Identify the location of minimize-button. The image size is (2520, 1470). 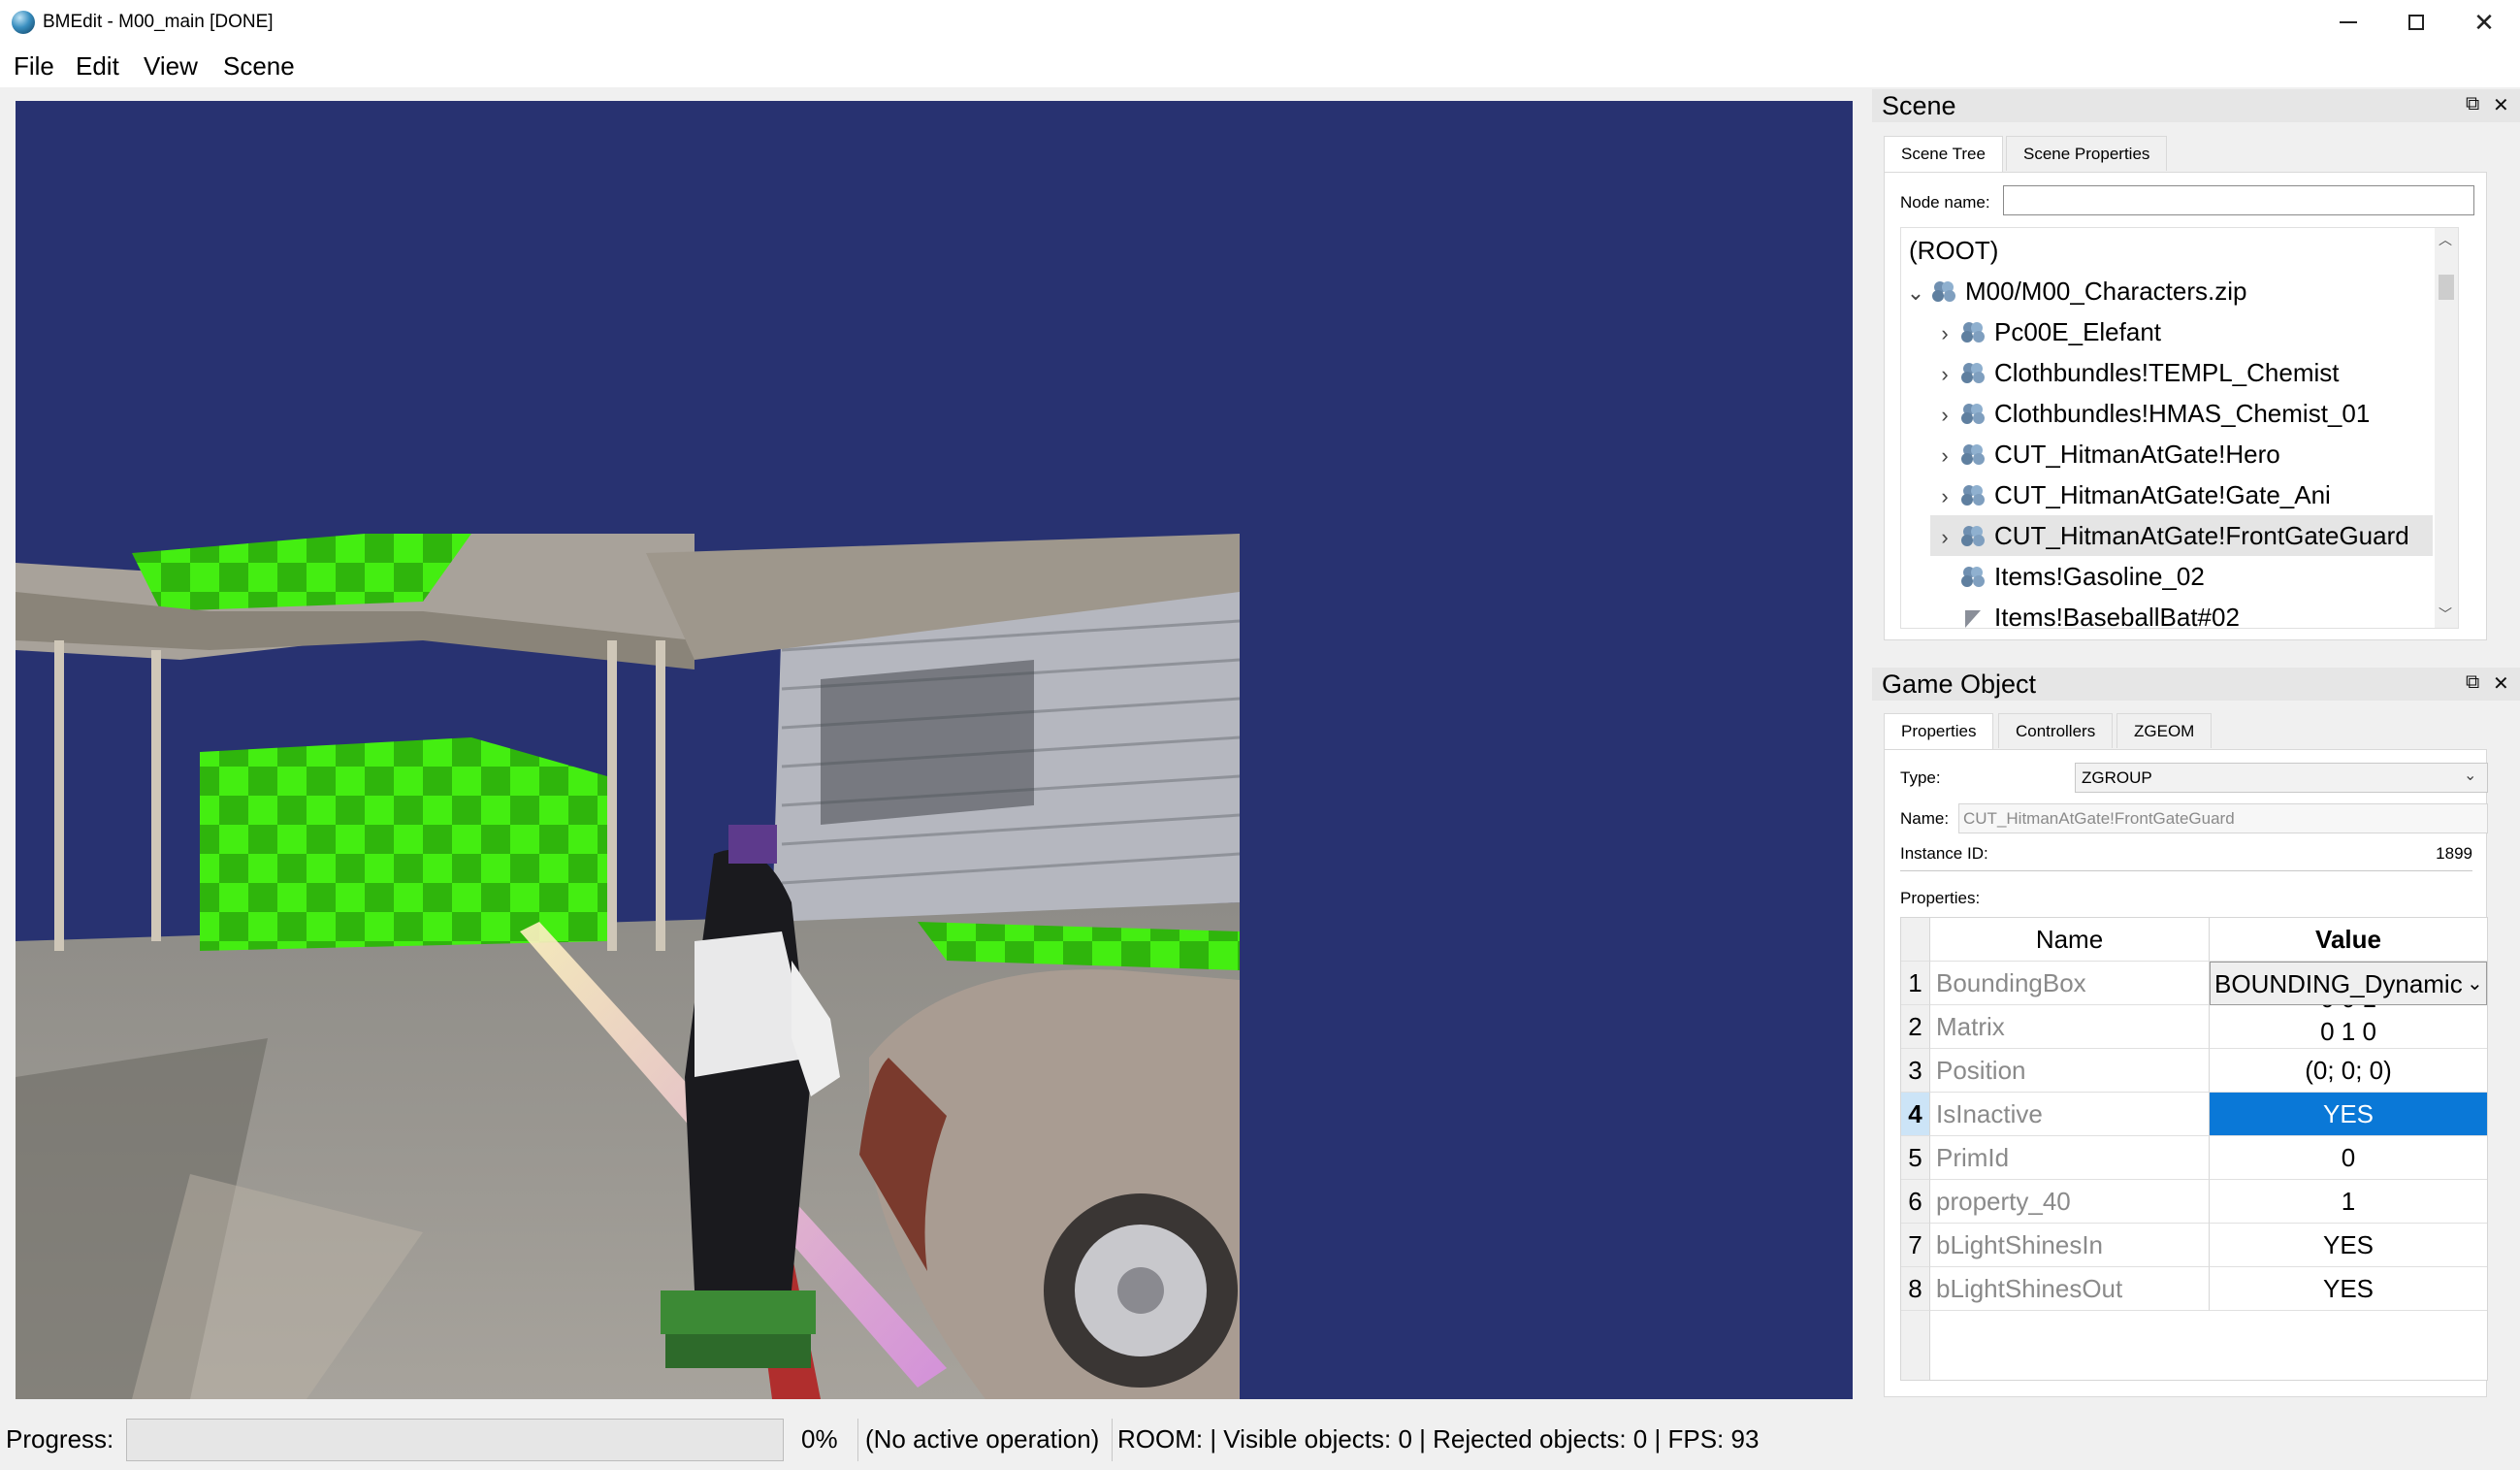
(2348, 22).